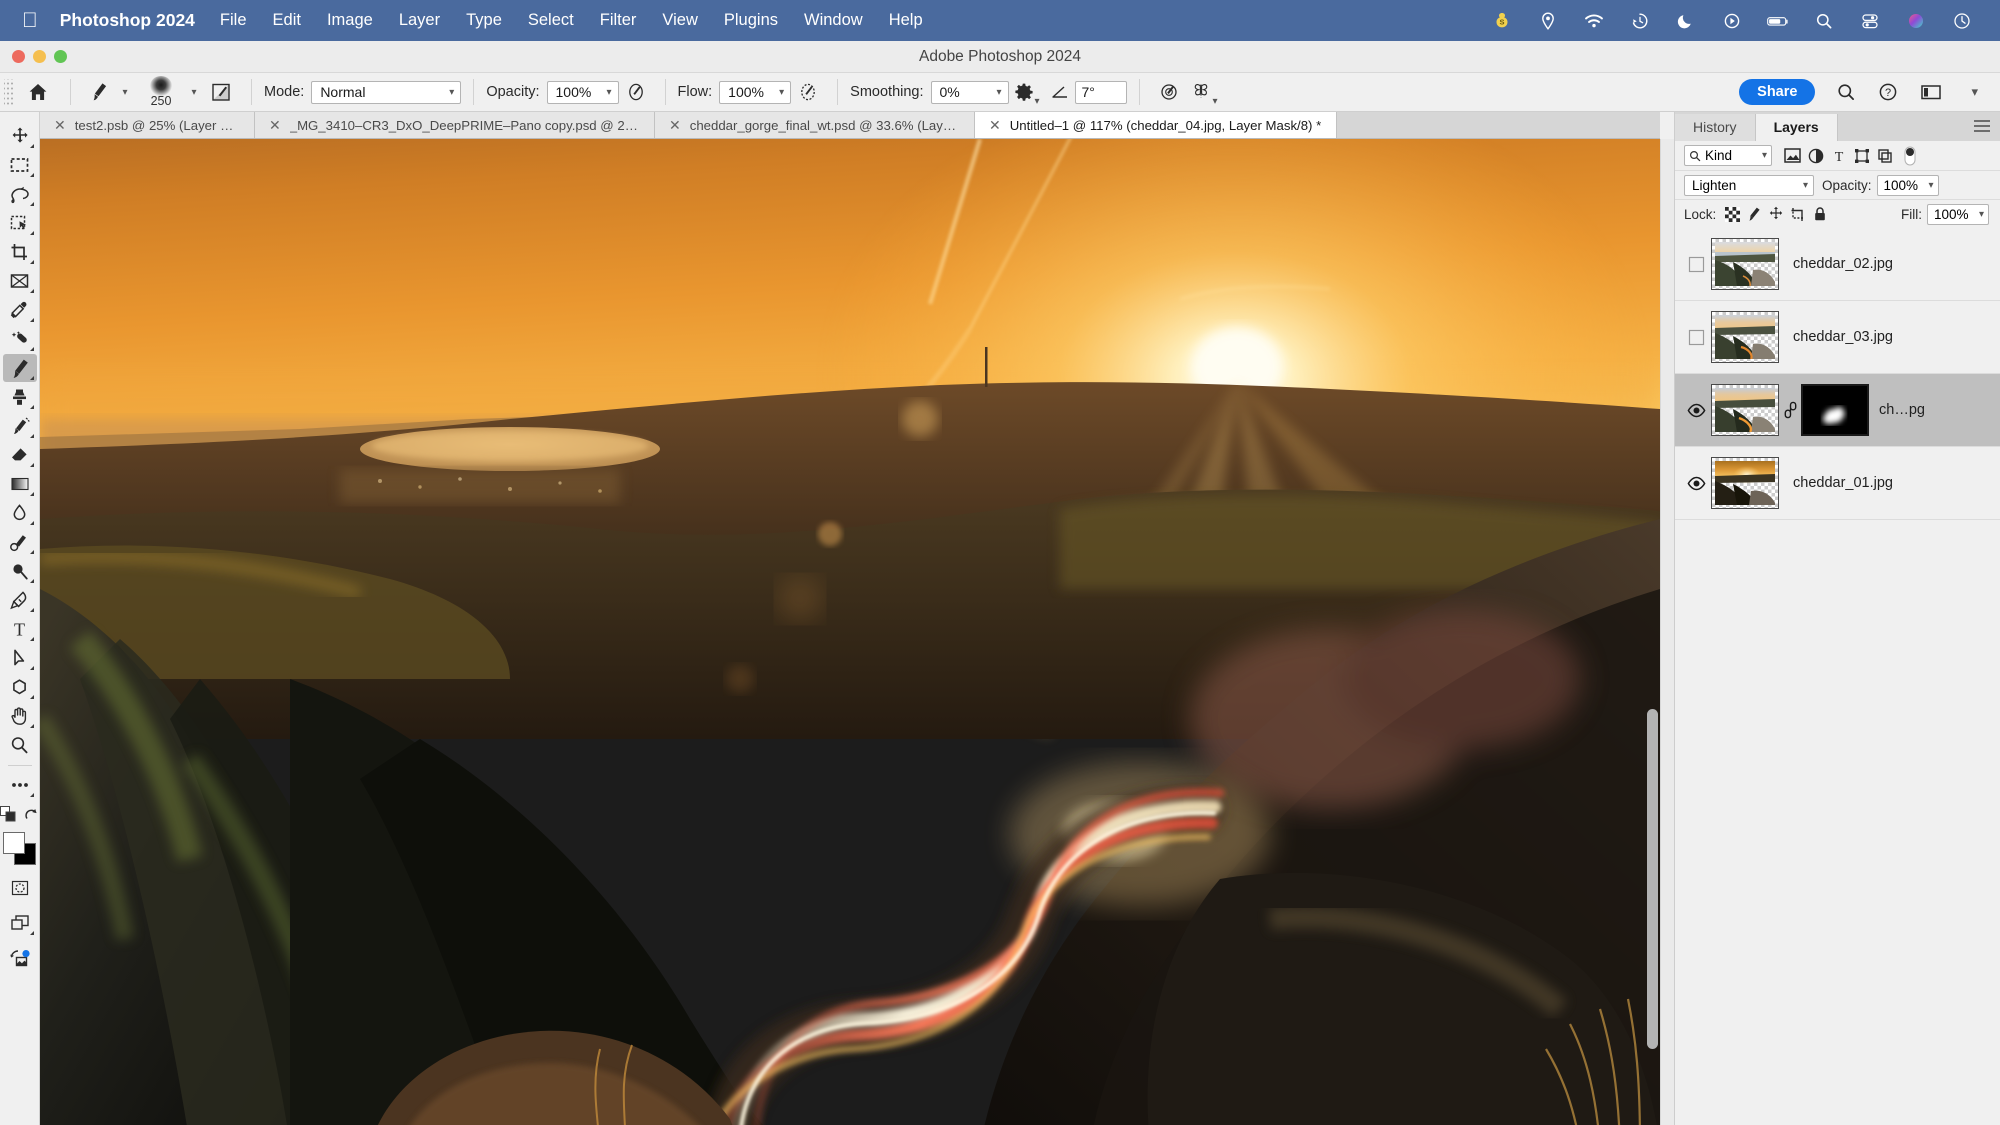 This screenshot has height=1125, width=2000. Describe the element at coordinates (969, 92) in the screenshot. I see `smoothing-input: 0% ▾` at that location.